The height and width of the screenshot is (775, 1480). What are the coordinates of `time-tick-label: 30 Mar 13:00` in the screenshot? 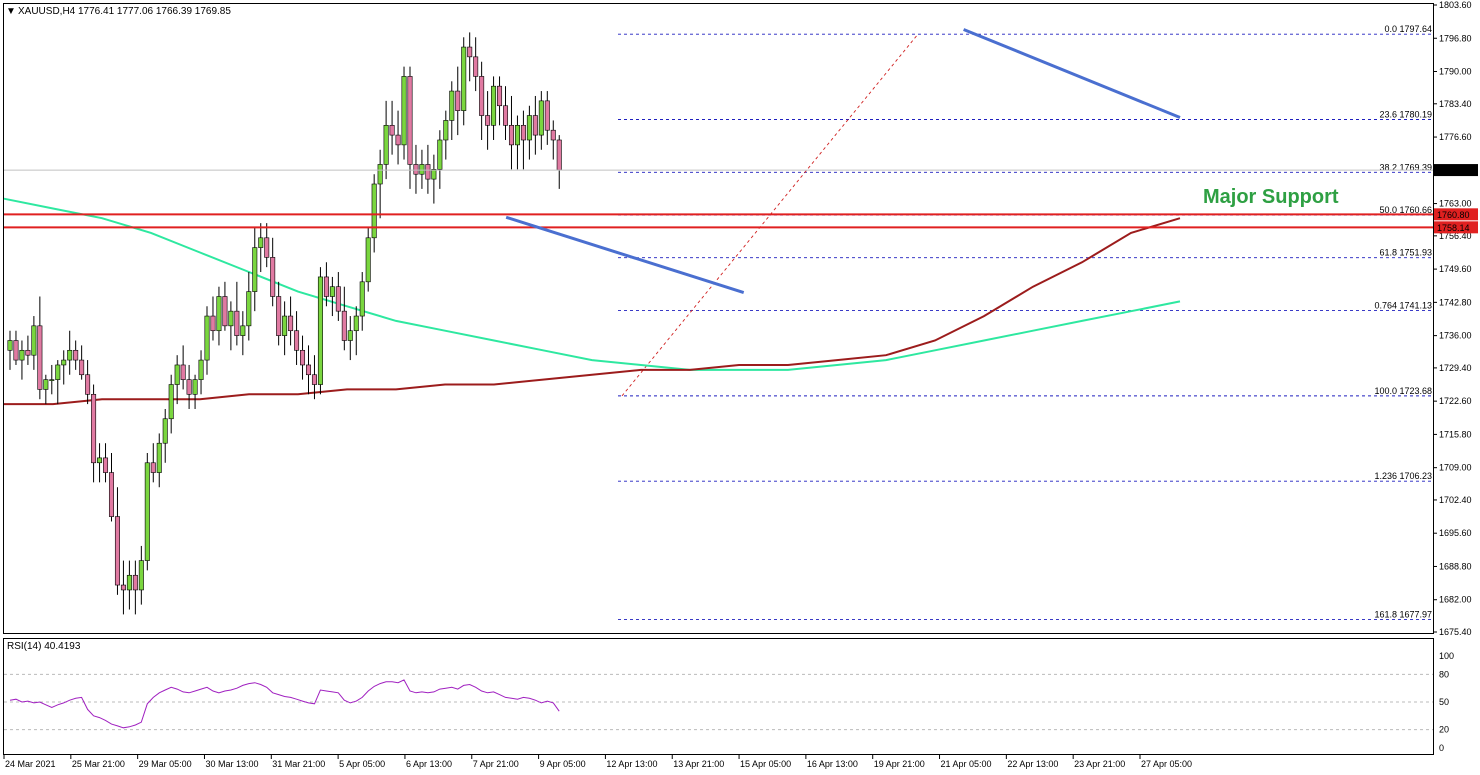 It's located at (231, 764).